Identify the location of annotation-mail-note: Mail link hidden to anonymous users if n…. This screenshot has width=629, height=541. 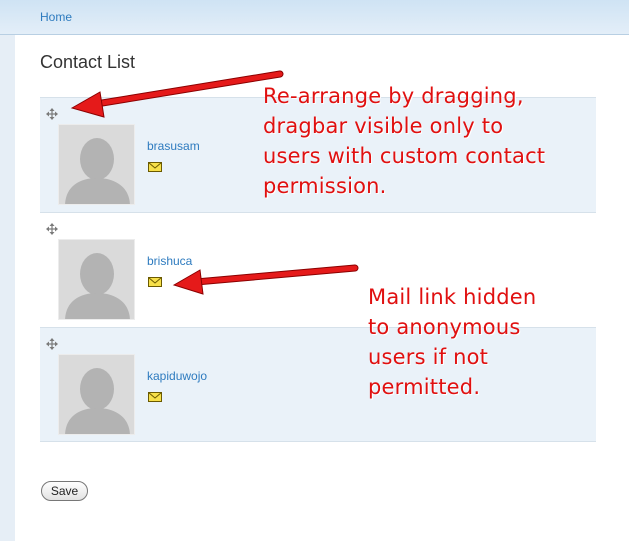
(452, 342).